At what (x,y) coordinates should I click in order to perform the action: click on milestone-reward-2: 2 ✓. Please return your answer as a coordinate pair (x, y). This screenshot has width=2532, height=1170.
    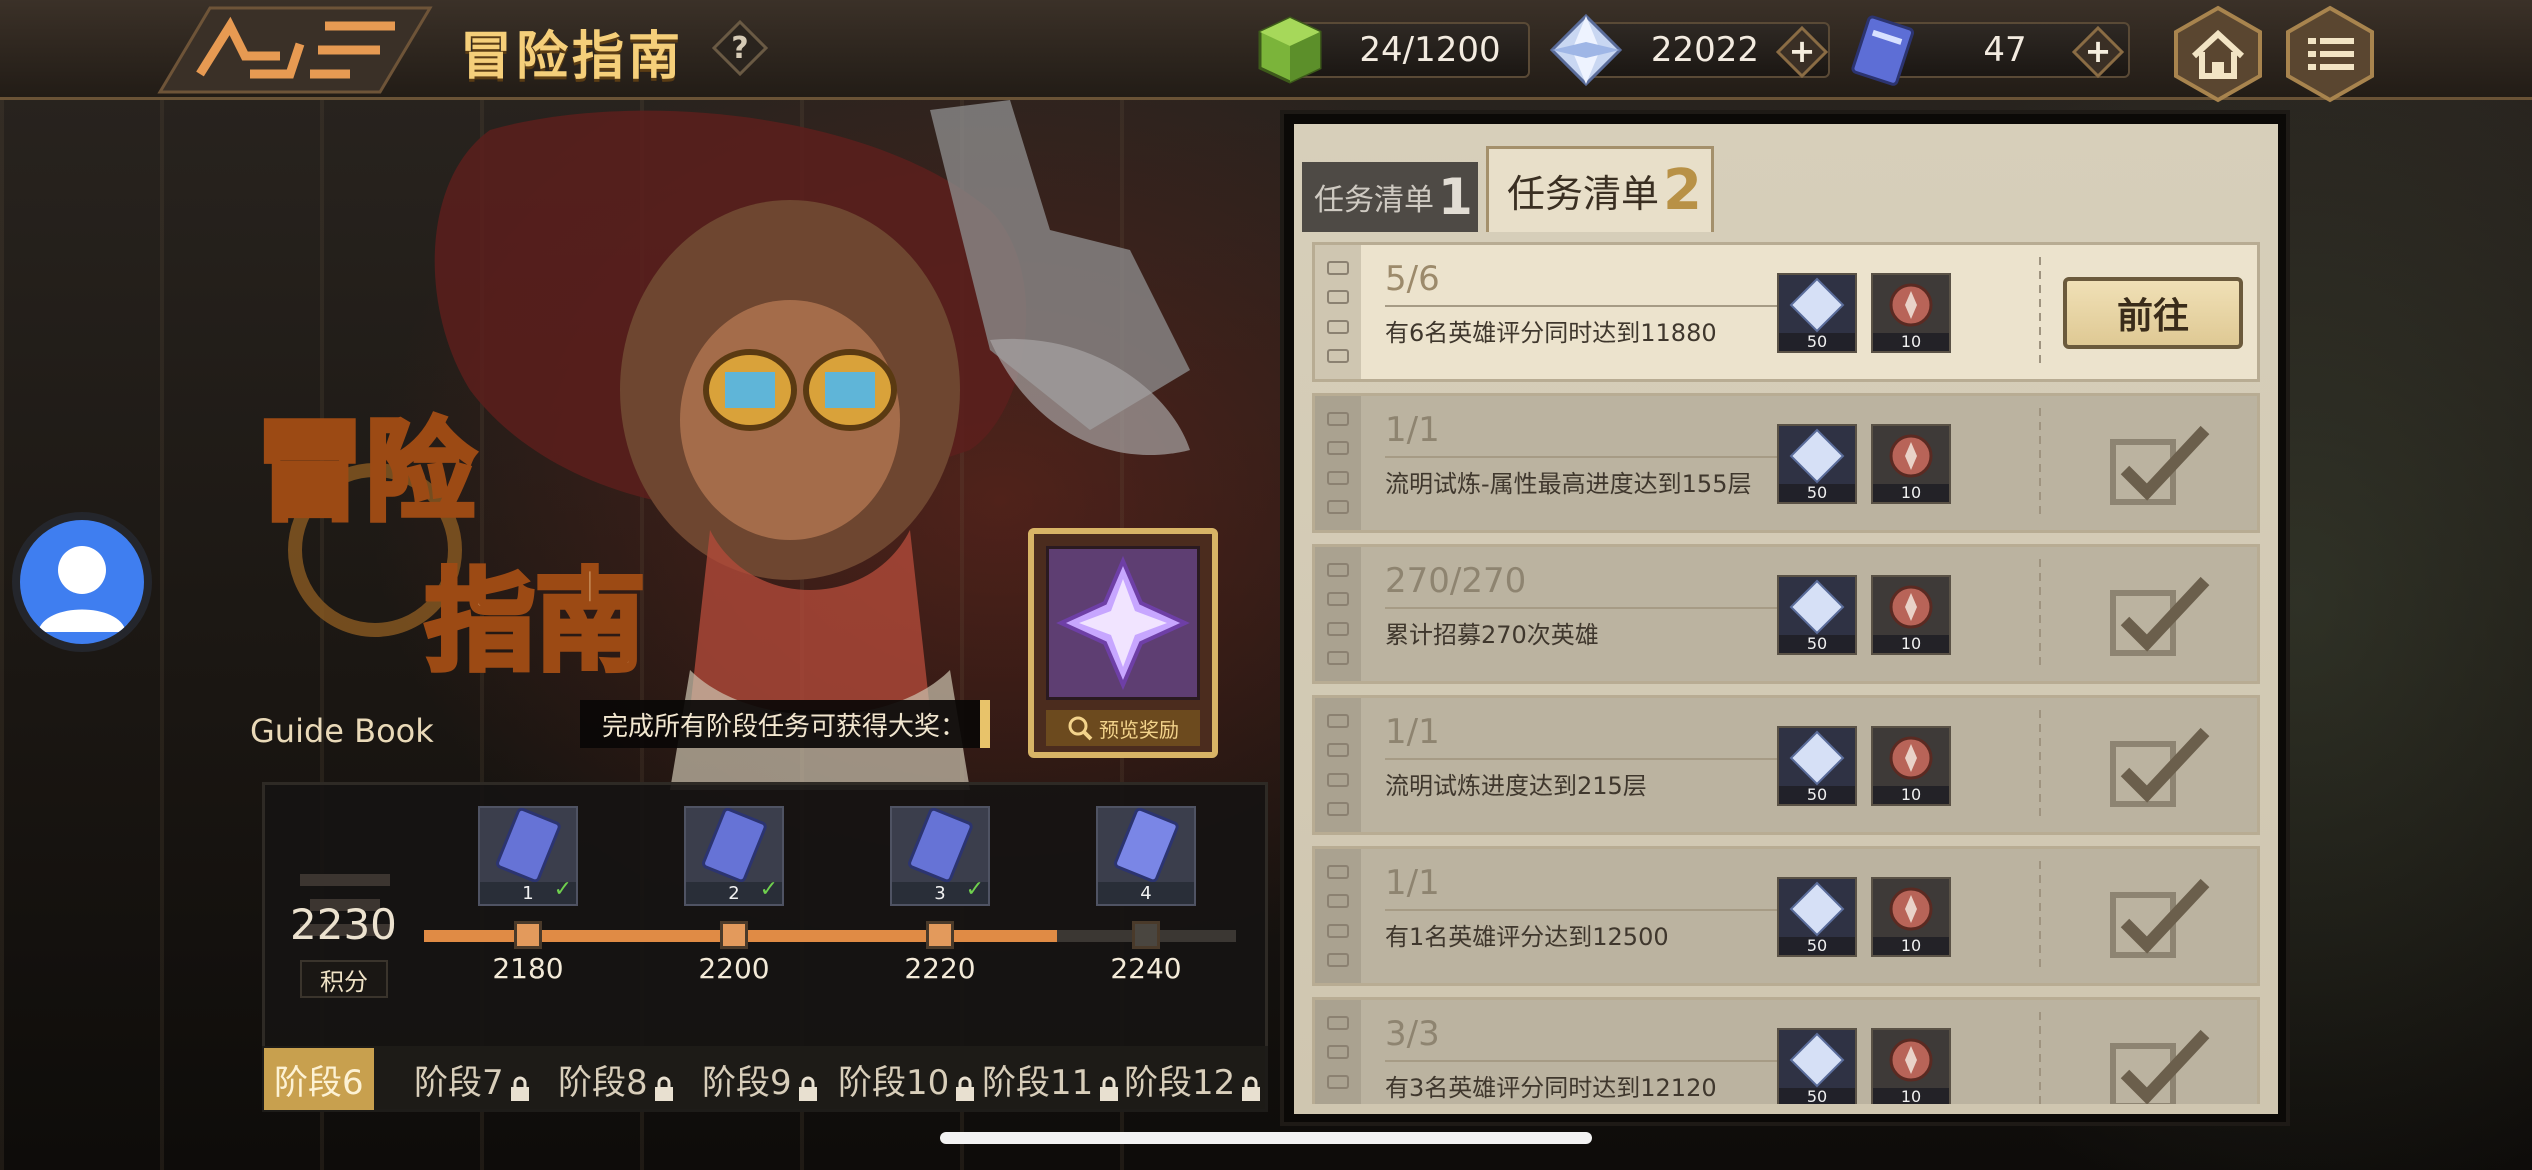
    Looking at the image, I should click on (734, 856).